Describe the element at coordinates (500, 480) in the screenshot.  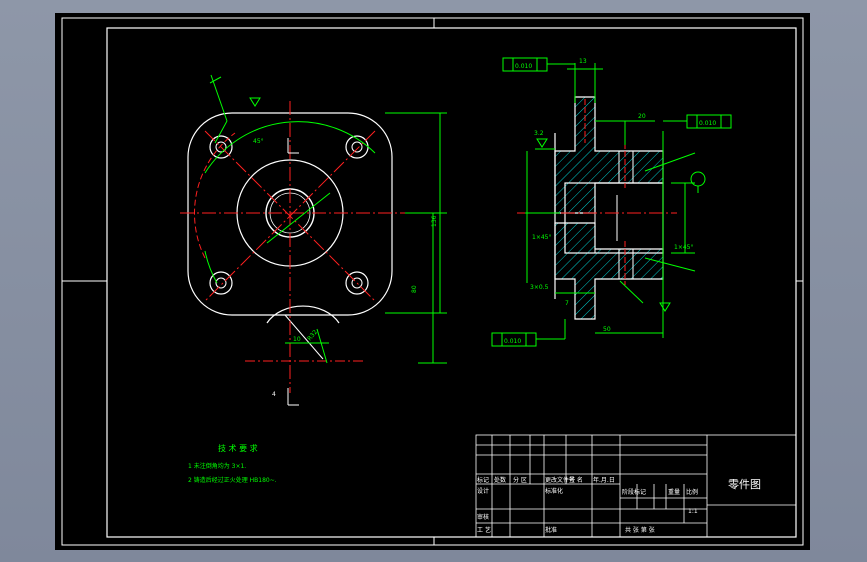
I see `tb-hdr-count: 处数` at that location.